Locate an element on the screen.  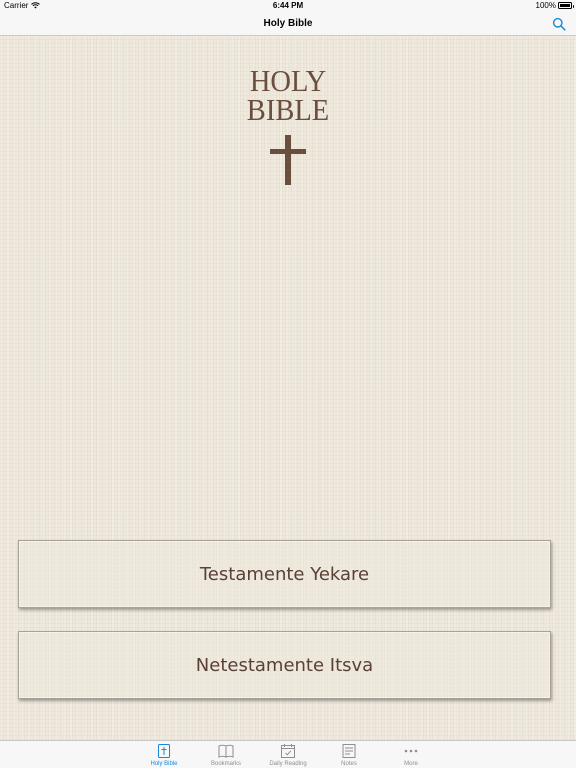
tab-label: Notes is located at coordinates (349, 764).